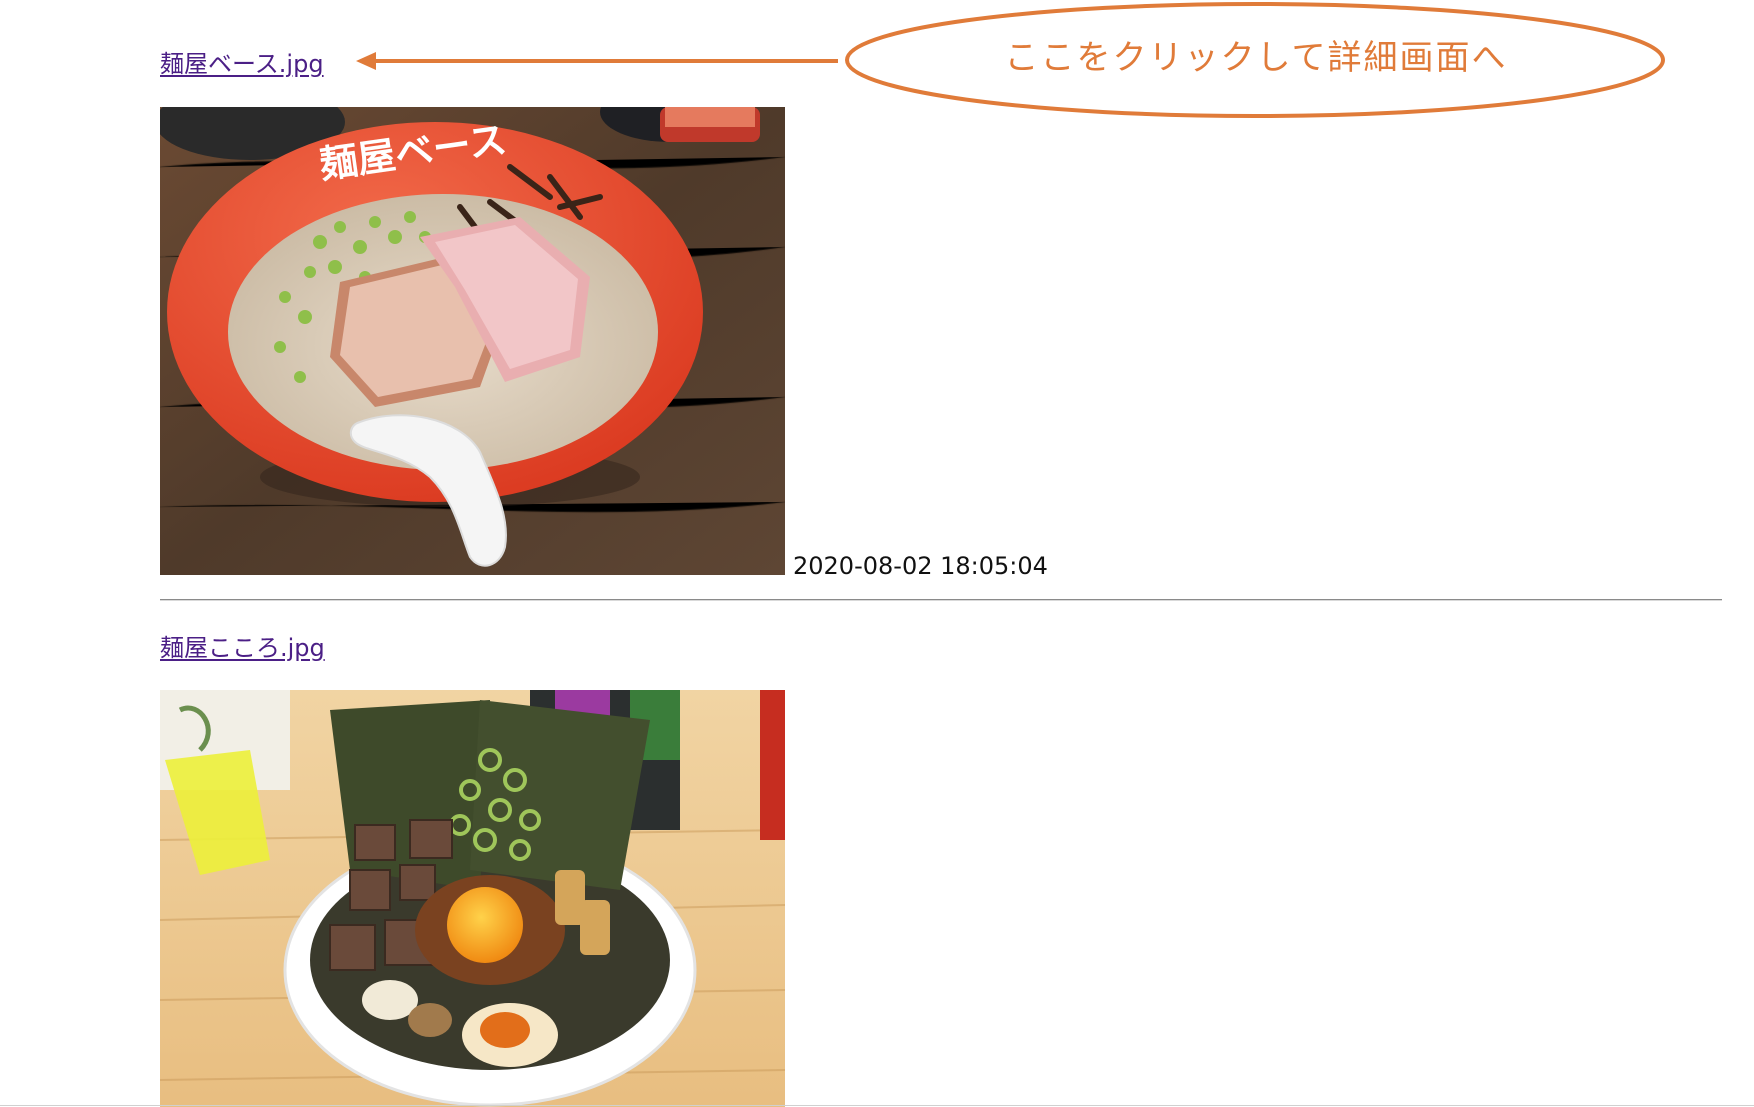 This screenshot has height=1107, width=1754. What do you see at coordinates (941, 600) in the screenshot?
I see `entry-divider` at bounding box center [941, 600].